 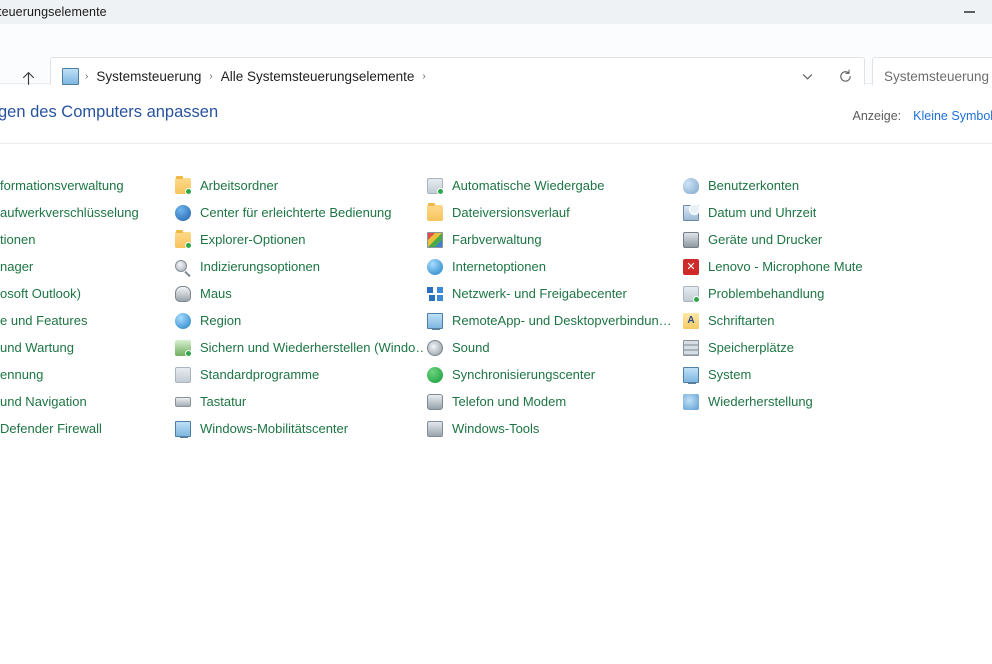 I want to click on control-panel-item: Automatische Wiedergabe, so click(x=552, y=185).